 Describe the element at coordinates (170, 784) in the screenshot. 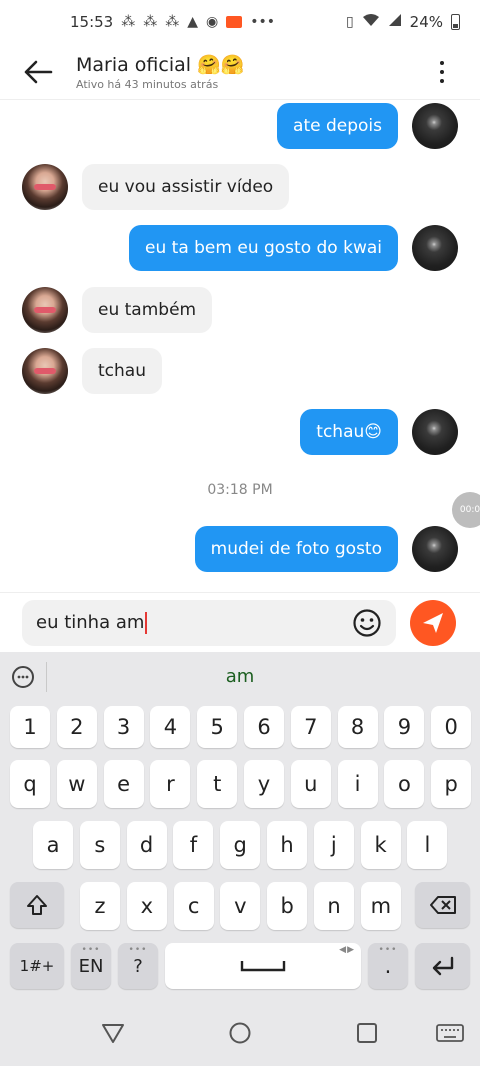

I see `letter-key: r` at that location.